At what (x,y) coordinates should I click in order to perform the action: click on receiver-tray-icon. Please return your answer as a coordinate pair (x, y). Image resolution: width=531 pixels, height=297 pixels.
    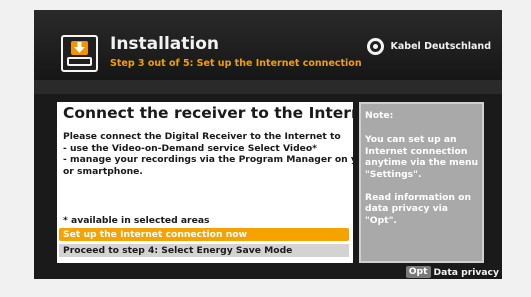
    Looking at the image, I should click on (79, 61).